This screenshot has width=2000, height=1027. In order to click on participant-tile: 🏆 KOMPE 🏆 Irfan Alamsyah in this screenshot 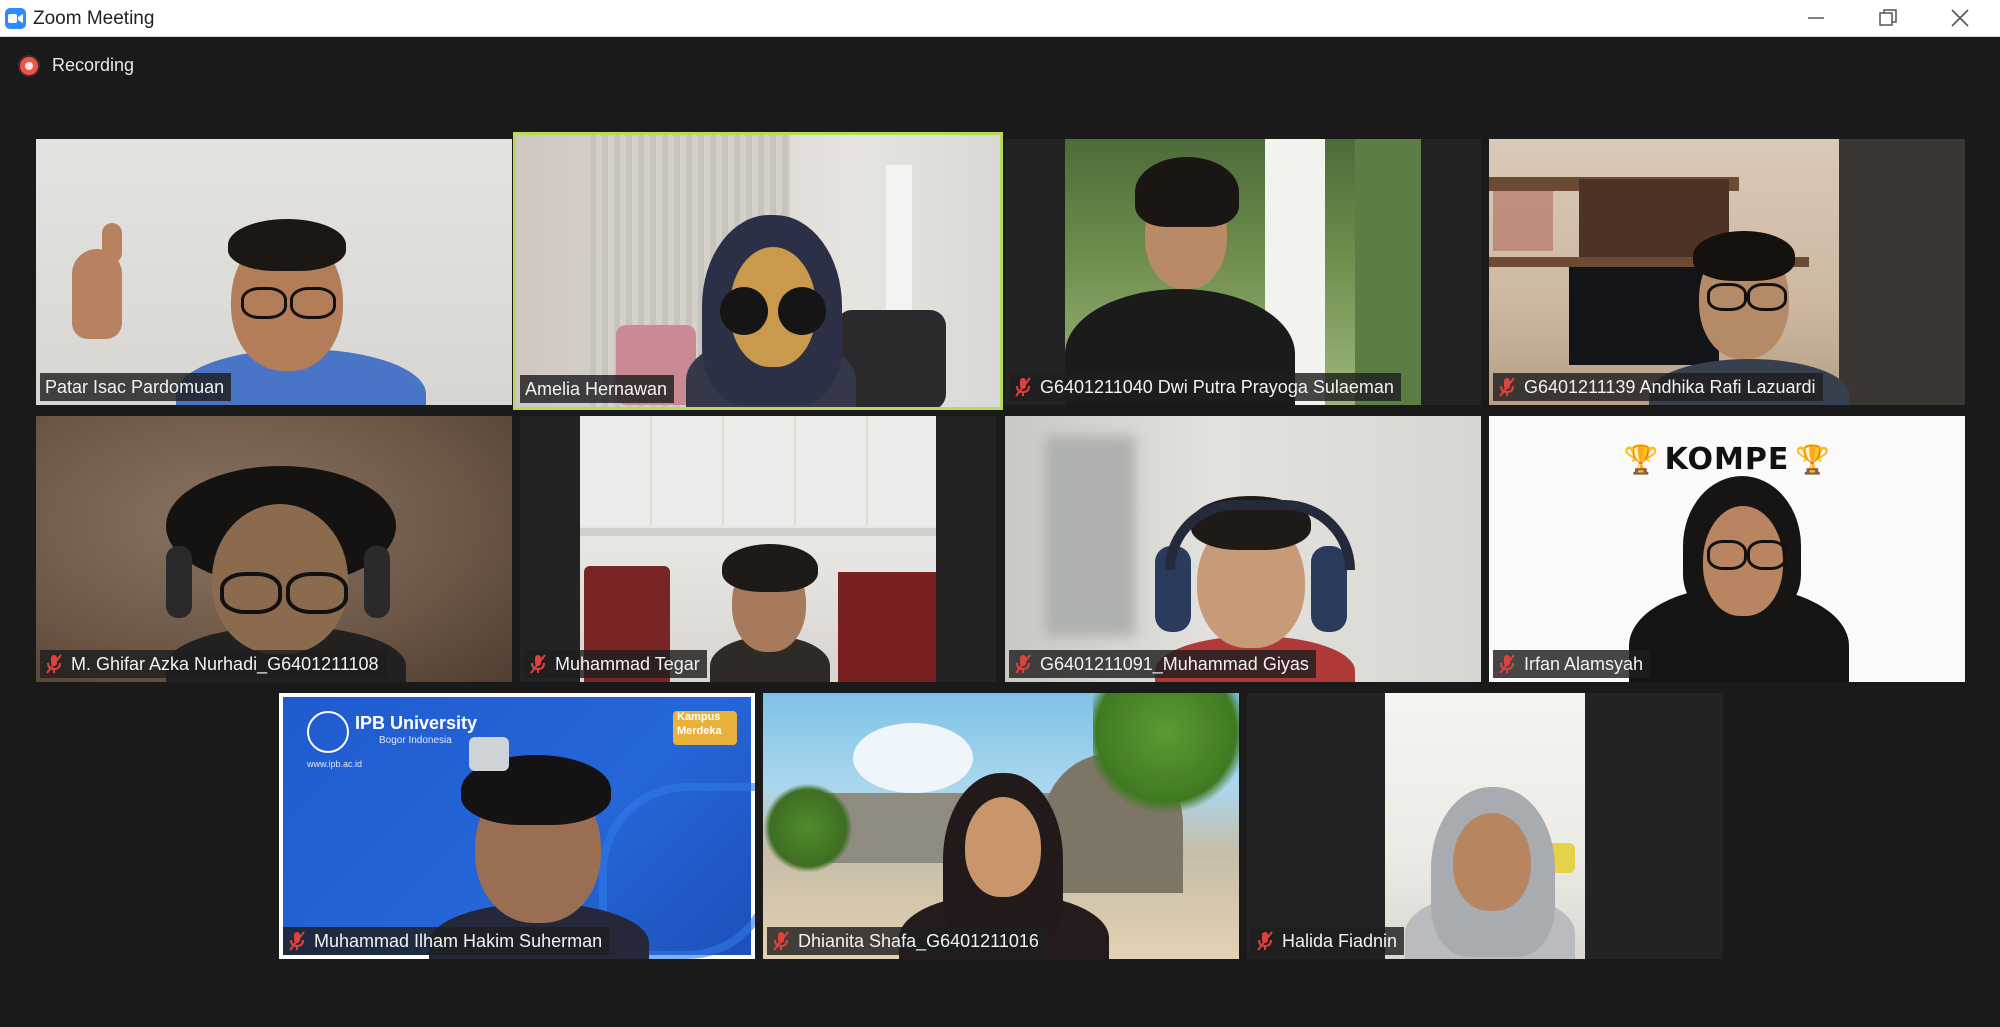, I will do `click(1727, 549)`.